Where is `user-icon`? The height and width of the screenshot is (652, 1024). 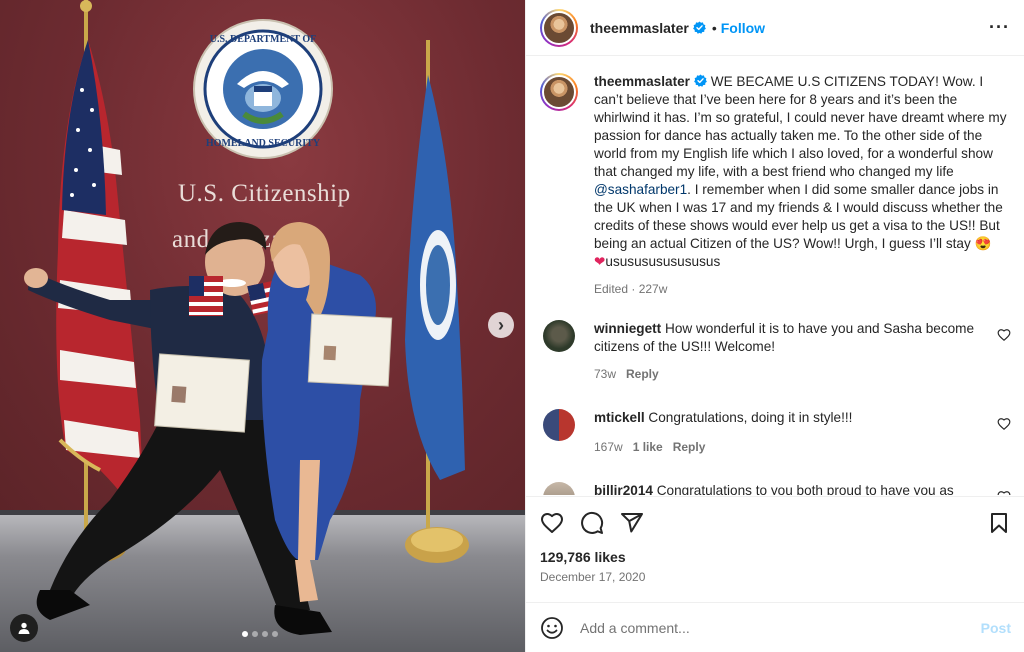 user-icon is located at coordinates (24, 628).